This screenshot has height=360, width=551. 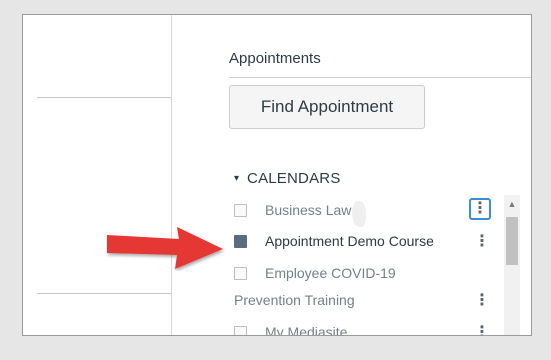 I want to click on heading-divider, so click(x=380, y=77).